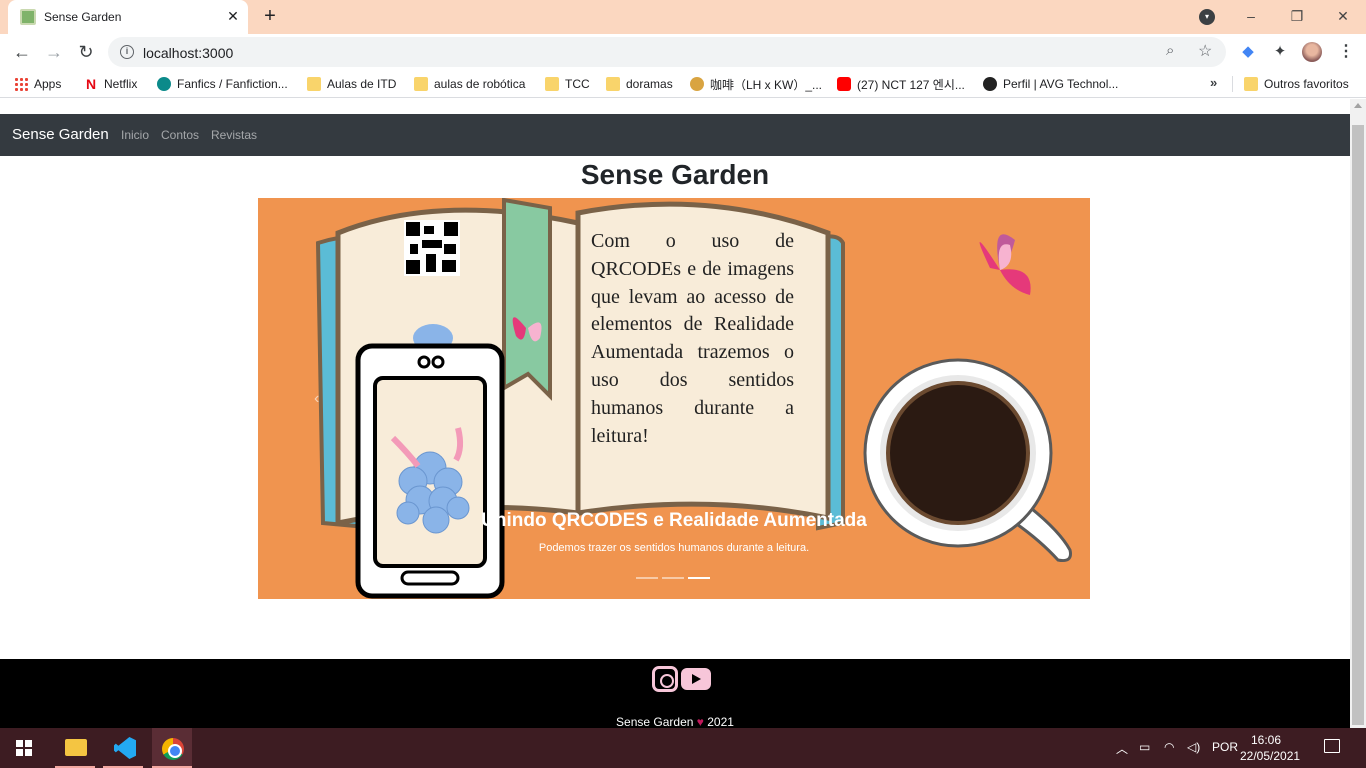 The image size is (1366, 768). I want to click on carousel-indicator-active, so click(699, 578).